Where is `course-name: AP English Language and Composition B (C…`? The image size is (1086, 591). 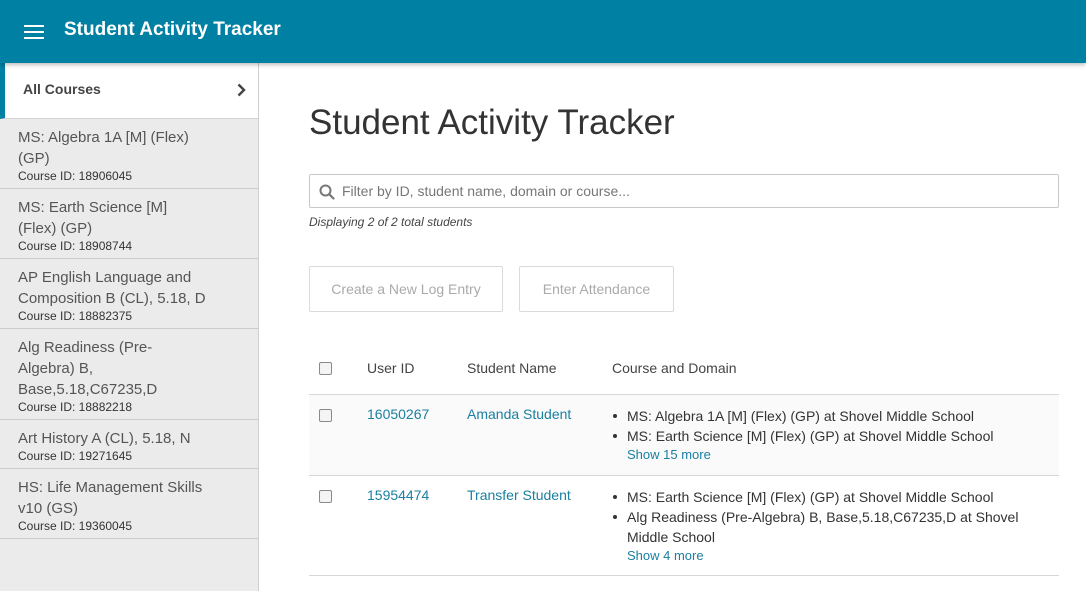
course-name: AP English Language and Composition B (C… is located at coordinates (112, 288).